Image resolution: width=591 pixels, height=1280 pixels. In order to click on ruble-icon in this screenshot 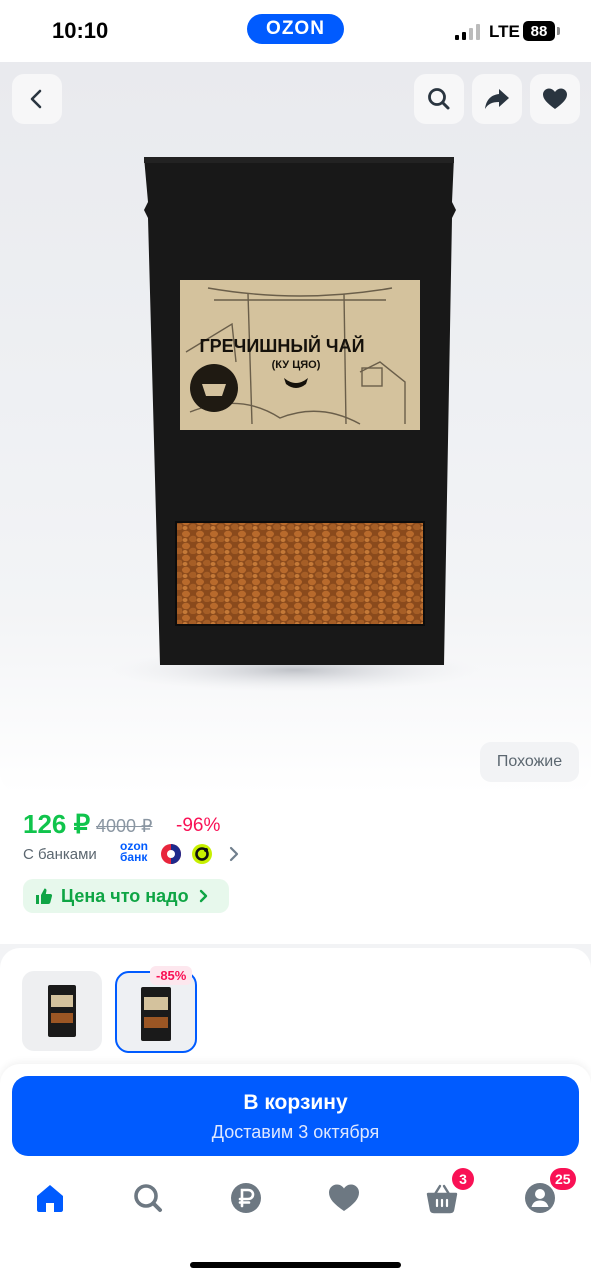, I will do `click(246, 1198)`.